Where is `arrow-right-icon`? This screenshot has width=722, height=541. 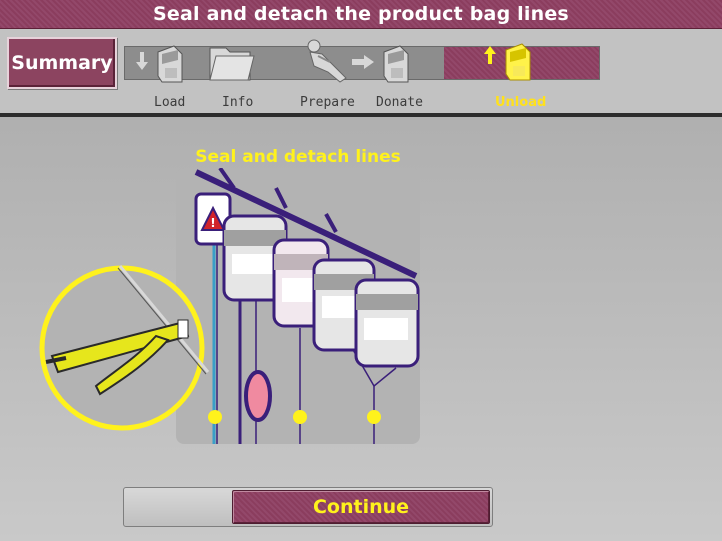
arrow-right-icon is located at coordinates (363, 62).